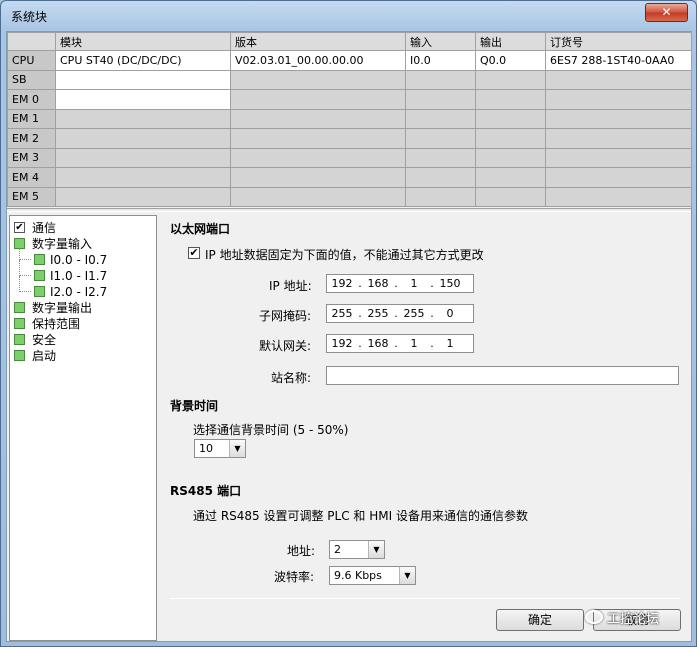 Image resolution: width=697 pixels, height=647 pixels. What do you see at coordinates (400, 283) in the screenshot?
I see `ip-address-input: 192. 168. 1. 150` at bounding box center [400, 283].